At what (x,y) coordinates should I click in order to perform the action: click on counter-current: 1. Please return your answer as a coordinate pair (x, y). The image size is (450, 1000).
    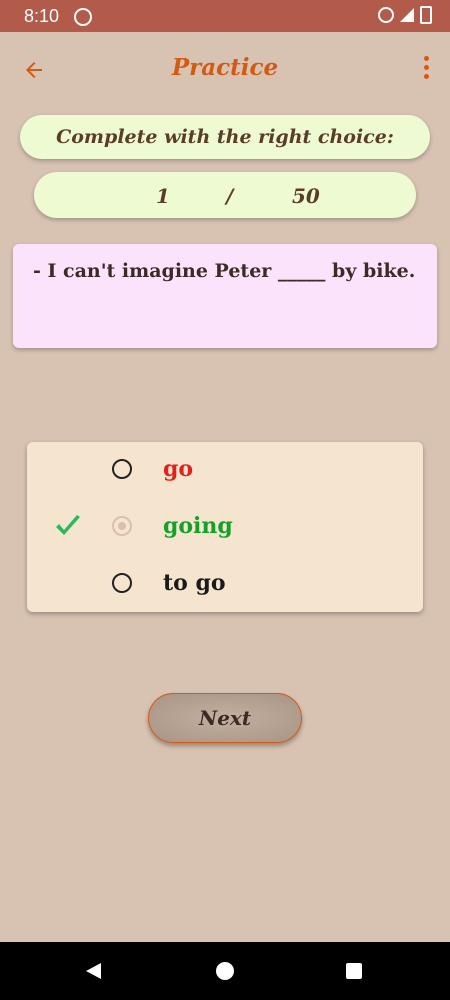
    Looking at the image, I should click on (163, 196).